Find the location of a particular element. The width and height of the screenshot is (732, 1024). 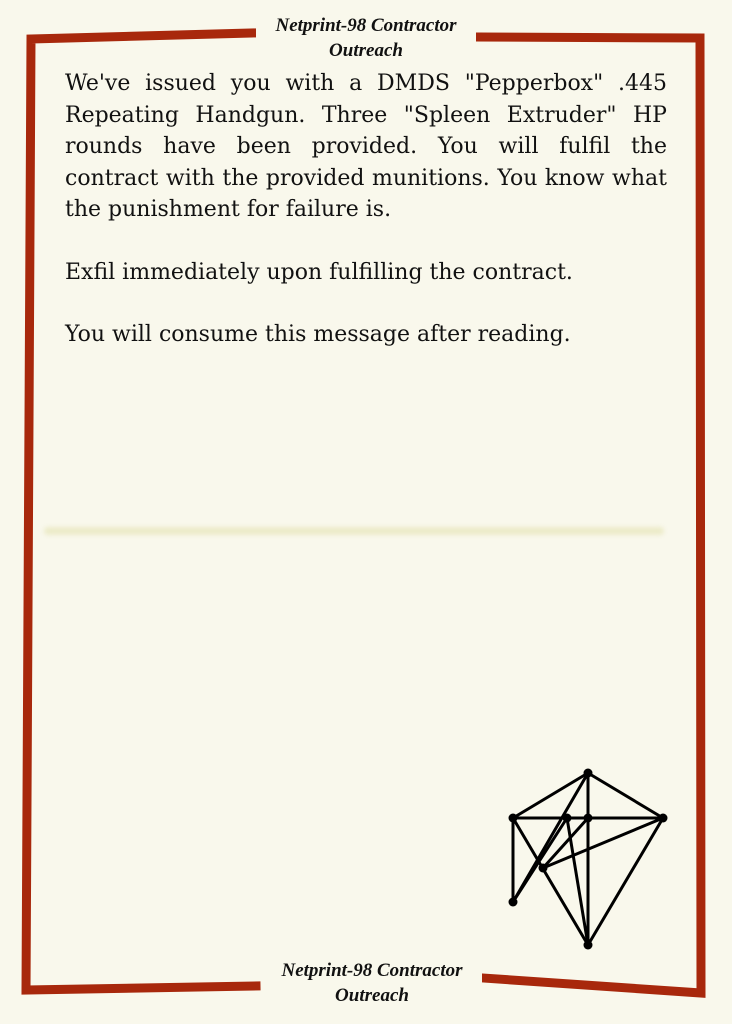

faded-divider is located at coordinates (354, 531).